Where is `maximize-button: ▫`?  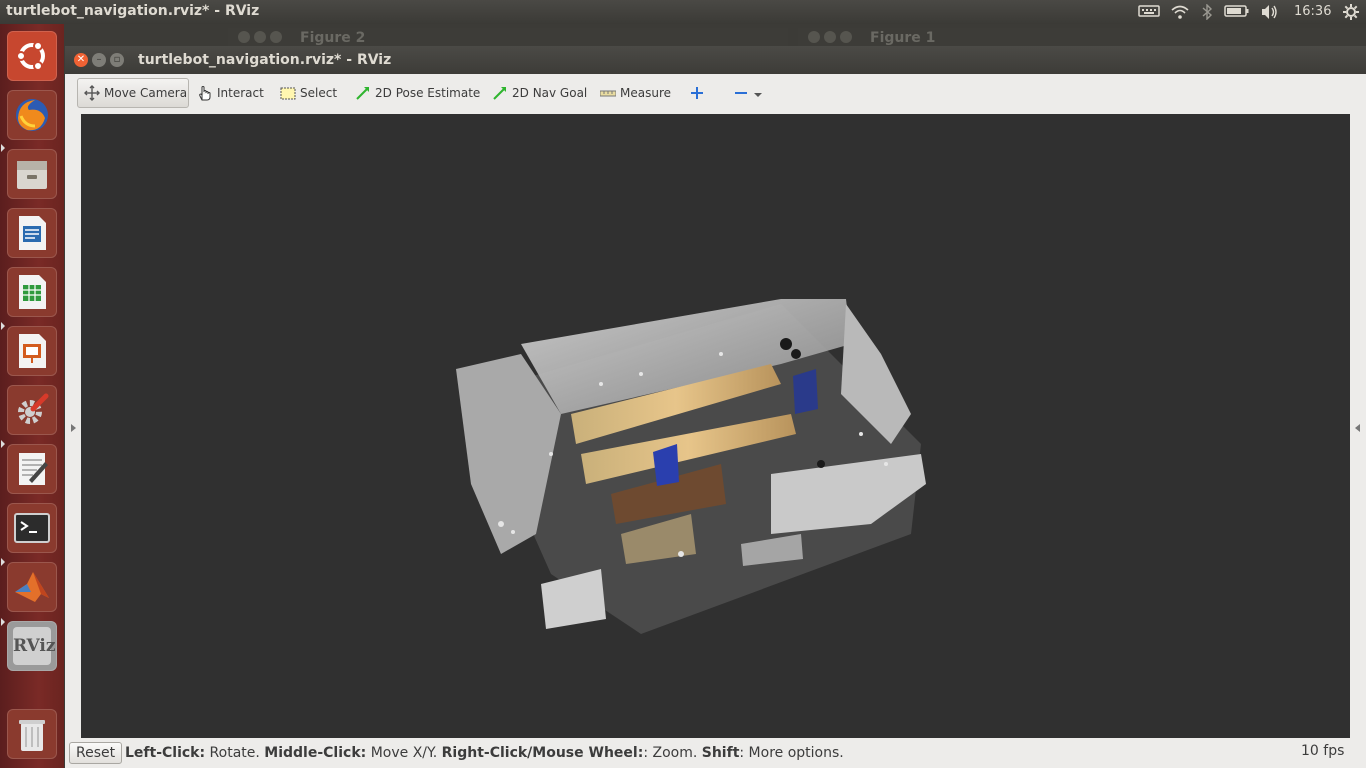
maximize-button: ▫ is located at coordinates (117, 60).